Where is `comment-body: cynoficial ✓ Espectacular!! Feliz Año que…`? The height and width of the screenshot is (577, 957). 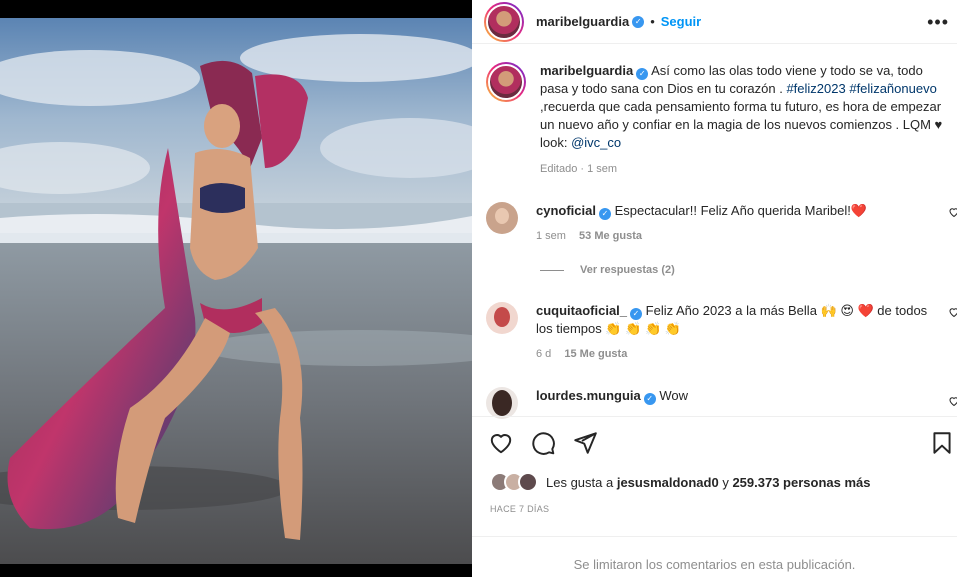 comment-body: cynoficial ✓ Espectacular!! Feliz Año que… is located at coordinates (736, 222).